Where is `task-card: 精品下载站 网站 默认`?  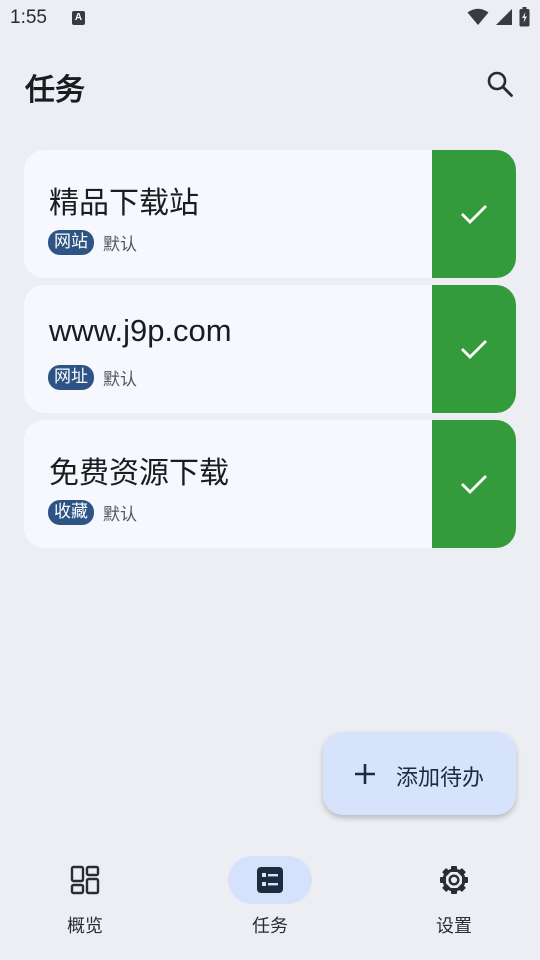 task-card: 精品下载站 网站 默认 is located at coordinates (270, 214).